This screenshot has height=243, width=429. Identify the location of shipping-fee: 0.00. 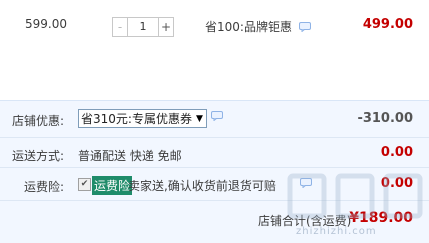
(396, 152).